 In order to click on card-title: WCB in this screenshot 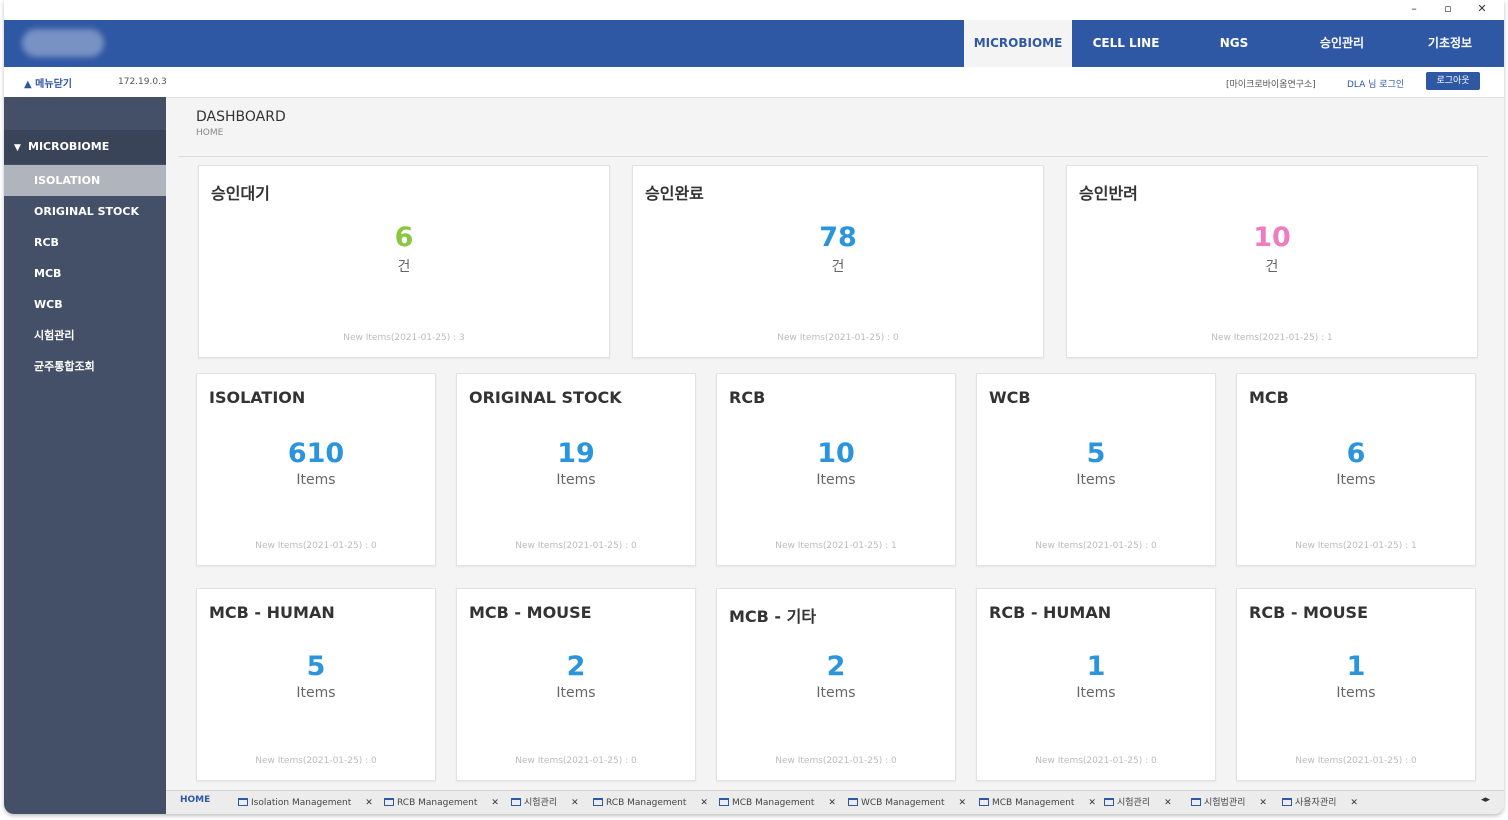, I will do `click(1010, 397)`.